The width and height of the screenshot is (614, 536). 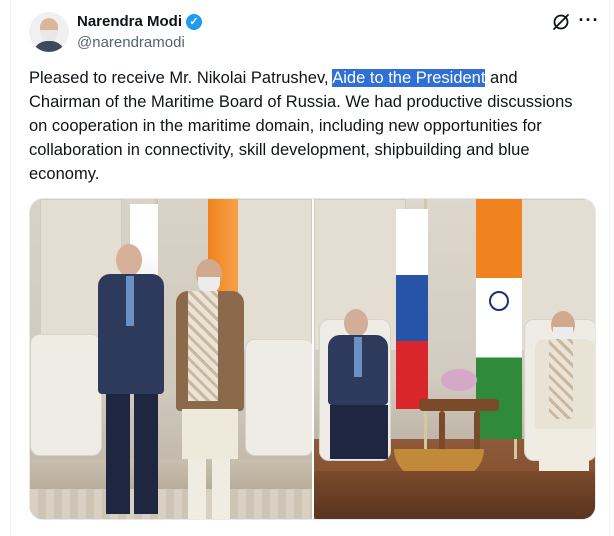 I want to click on side-table, so click(x=459, y=405).